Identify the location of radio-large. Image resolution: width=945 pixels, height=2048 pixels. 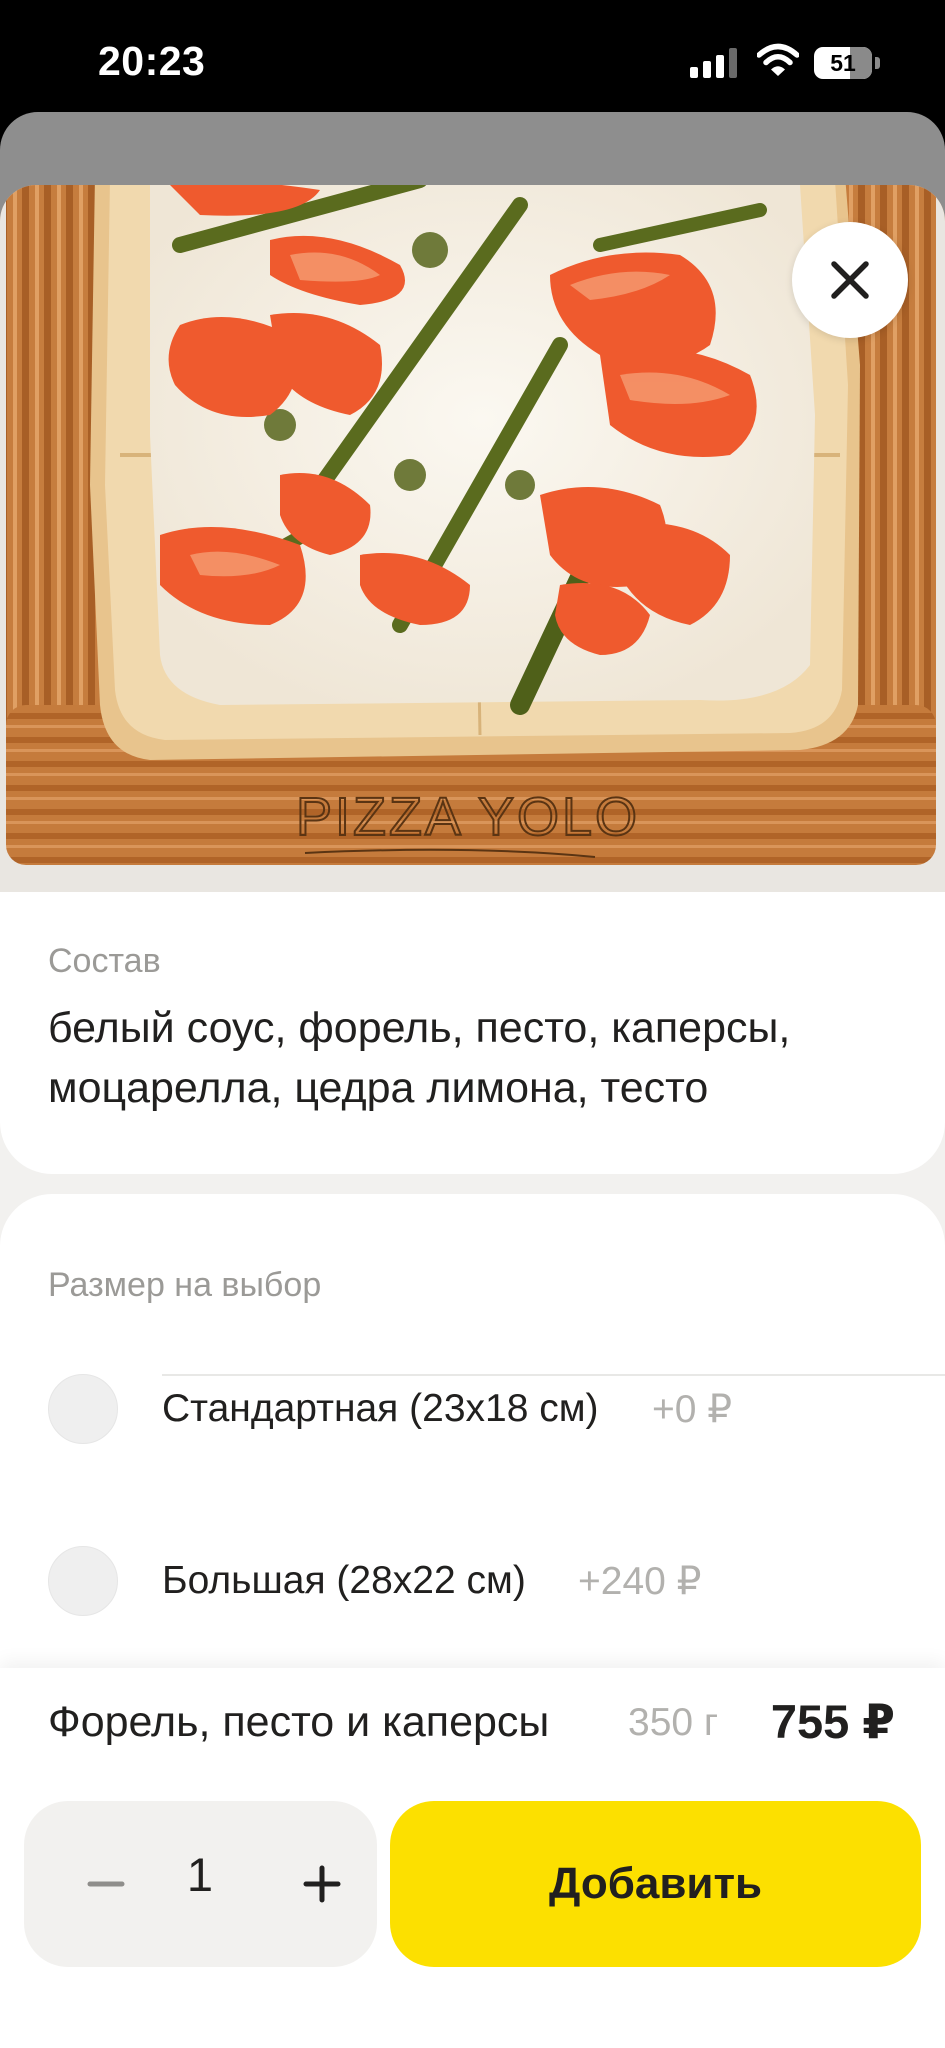
(83, 1581).